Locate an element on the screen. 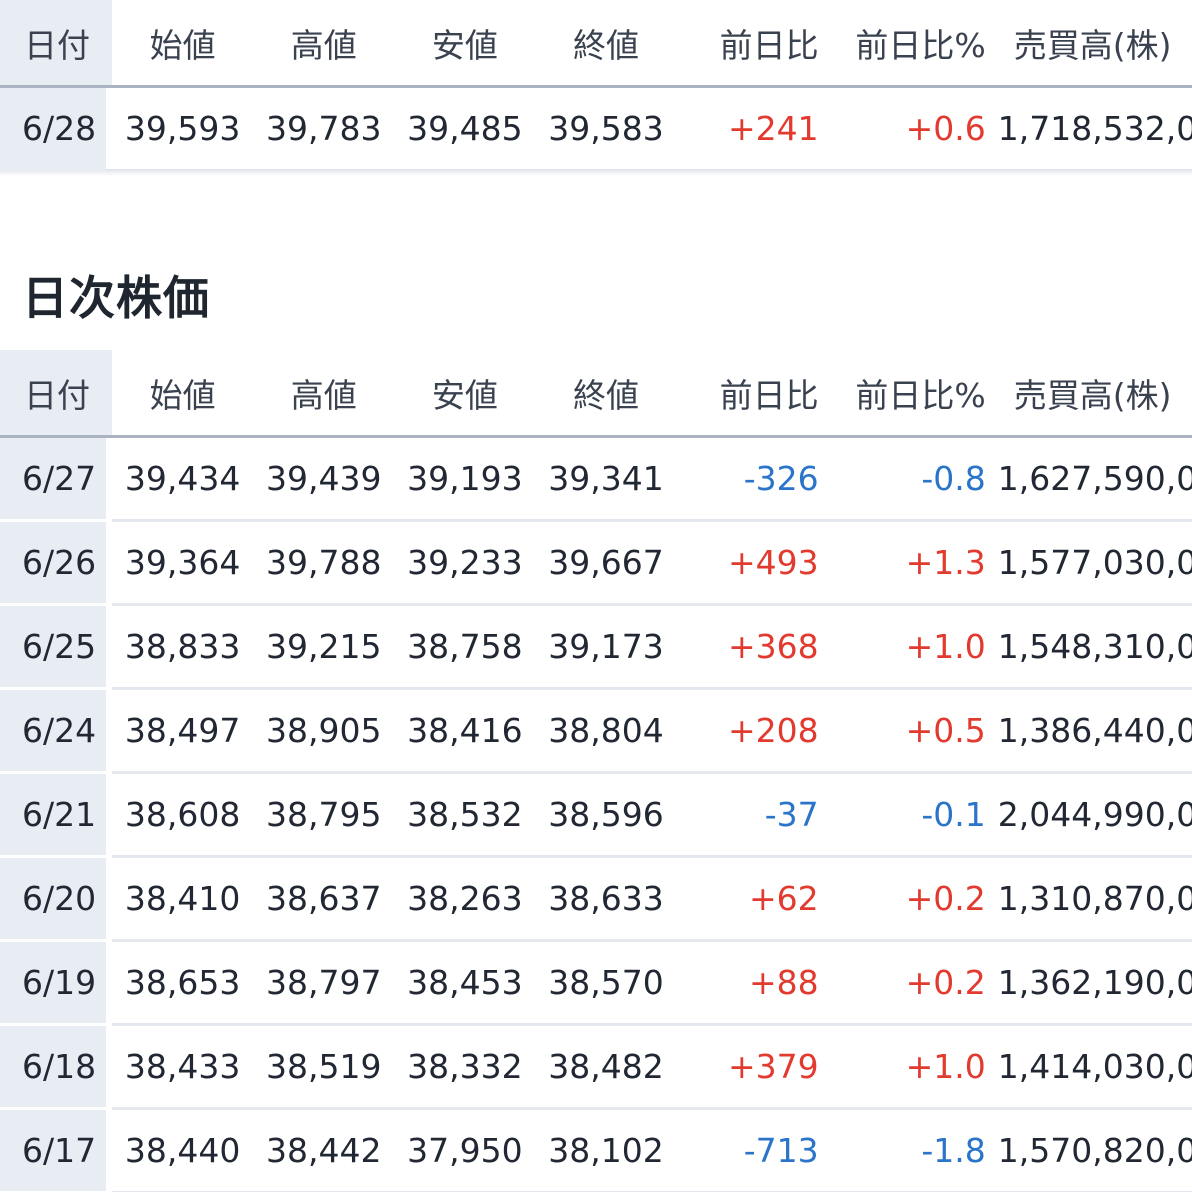 The width and height of the screenshot is (1192, 1192). row-change-pct: -0.1 is located at coordinates (902, 816).